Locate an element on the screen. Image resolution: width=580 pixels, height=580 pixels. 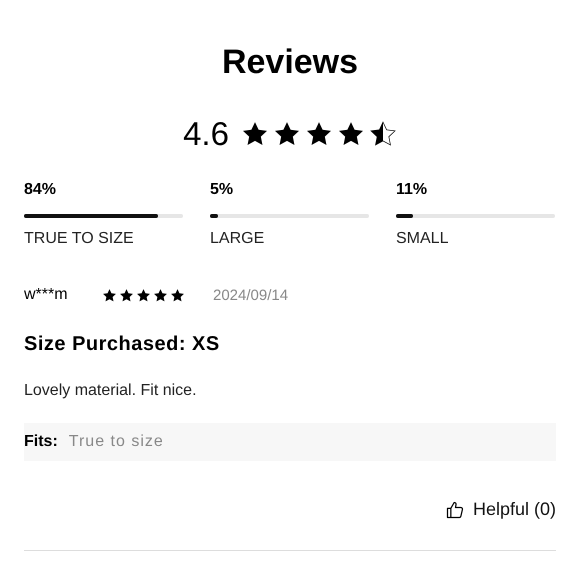
fit-percent: 11% is located at coordinates (412, 190).